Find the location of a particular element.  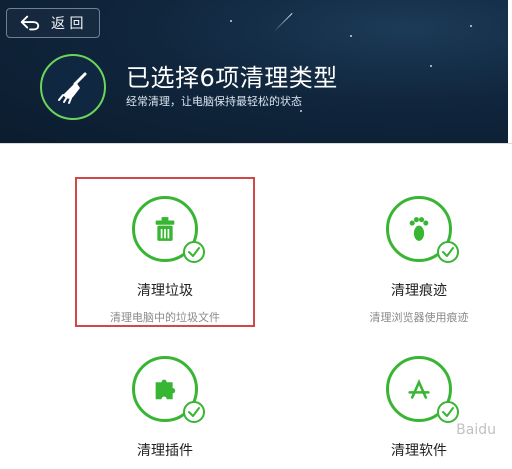

card-clean-software: 清理软件 is located at coordinates (419, 412).